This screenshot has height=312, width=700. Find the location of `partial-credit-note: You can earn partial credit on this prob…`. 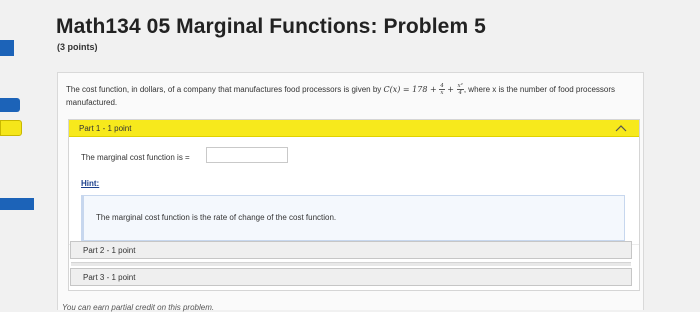

partial-credit-note: You can earn partial credit on this prob… is located at coordinates (138, 307).